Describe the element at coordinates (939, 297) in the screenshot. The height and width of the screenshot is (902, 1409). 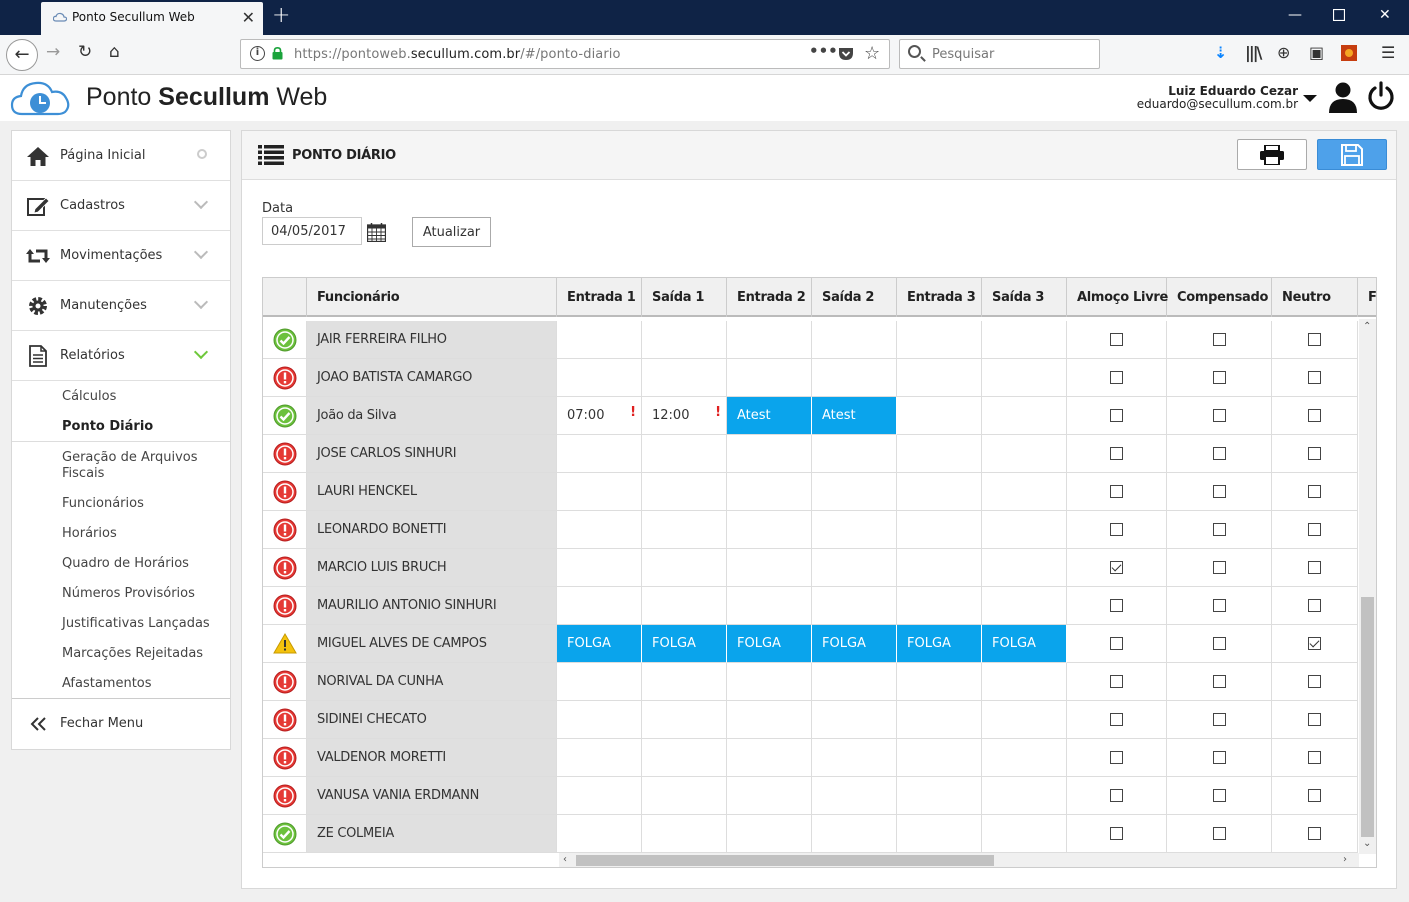
I see `column-header: Entrada 3` at that location.